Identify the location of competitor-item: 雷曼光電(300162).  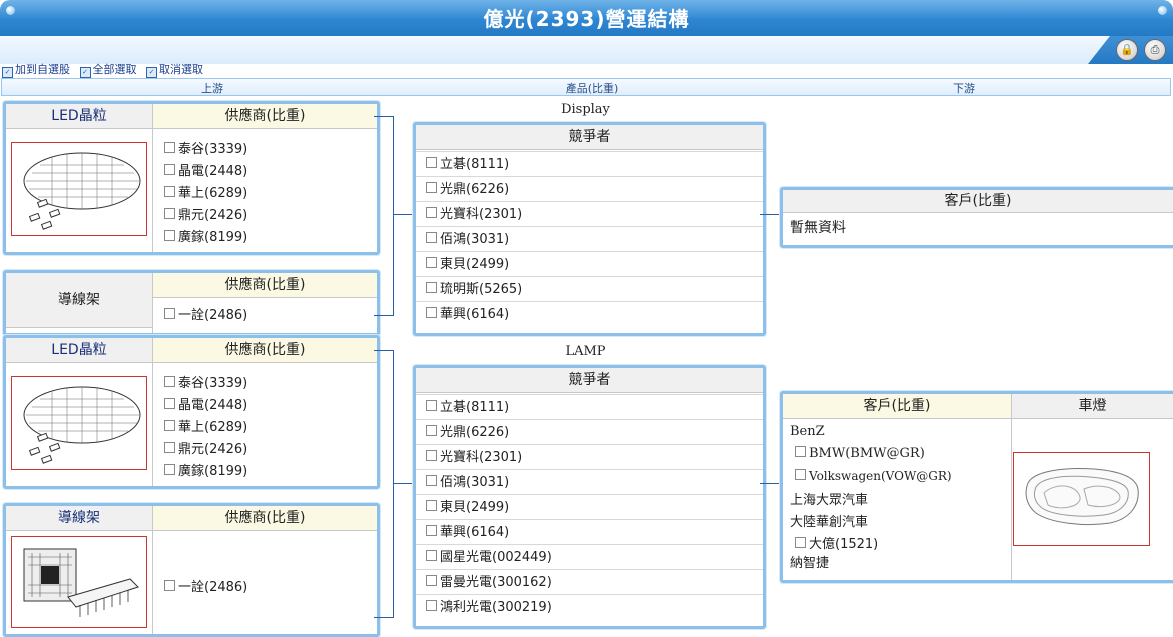
(589, 581).